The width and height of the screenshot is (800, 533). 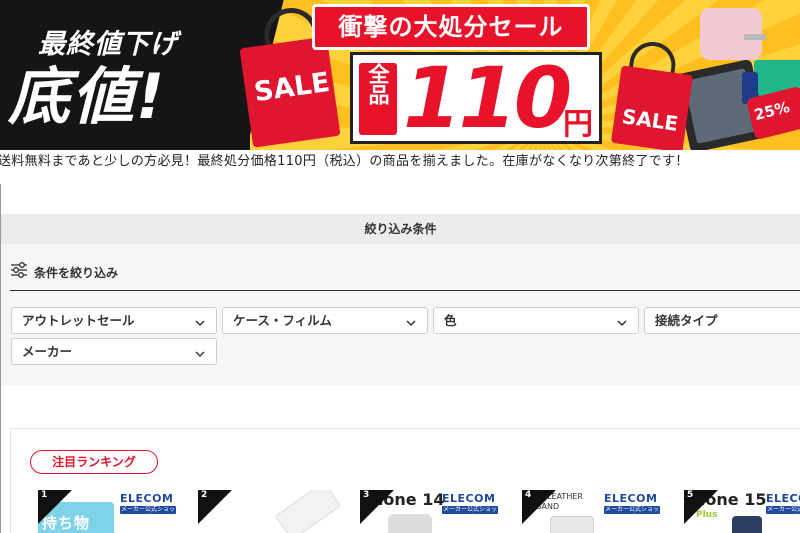 I want to click on price-box: 全品 110 円, so click(x=476, y=98).